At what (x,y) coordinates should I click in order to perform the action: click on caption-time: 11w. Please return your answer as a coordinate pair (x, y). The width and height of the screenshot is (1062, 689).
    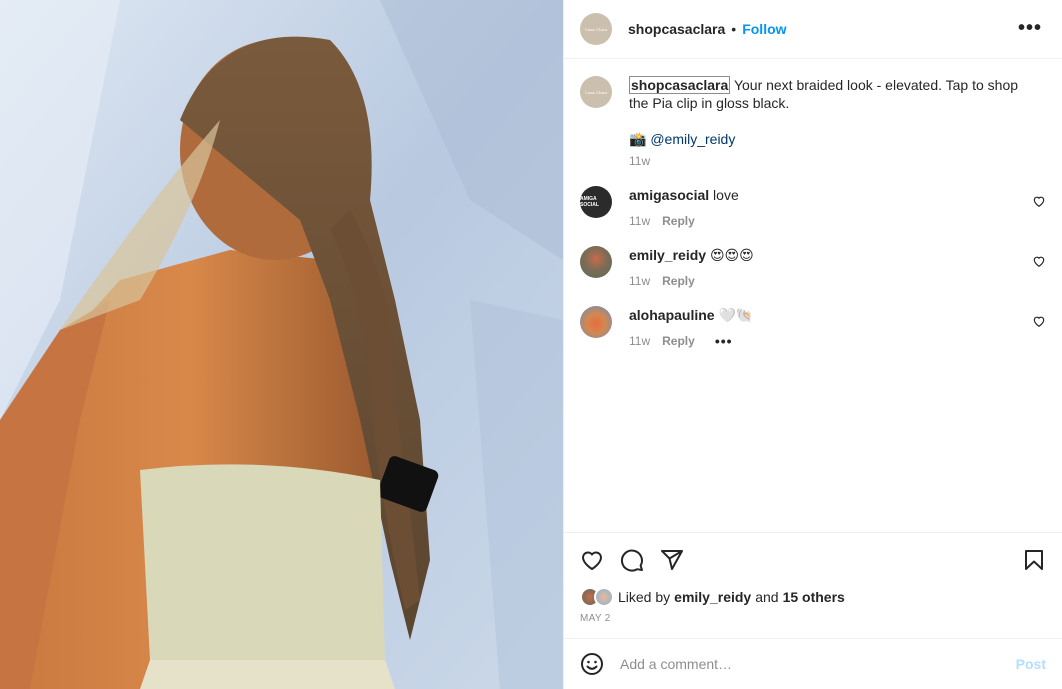
    Looking at the image, I should click on (639, 161).